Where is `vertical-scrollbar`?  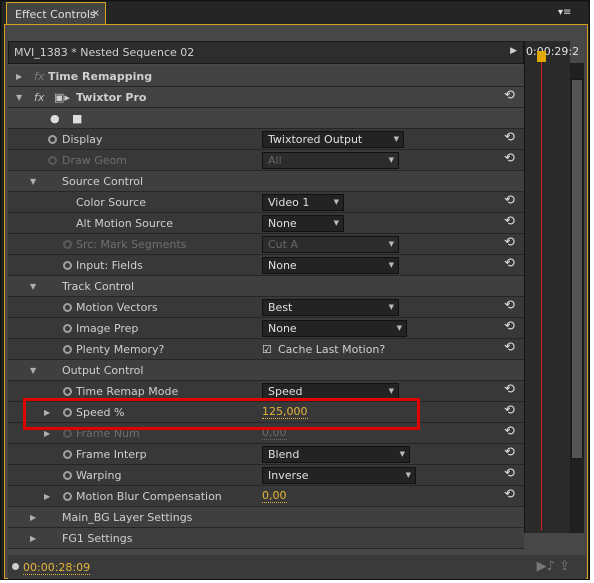
vertical-scrollbar is located at coordinates (577, 298).